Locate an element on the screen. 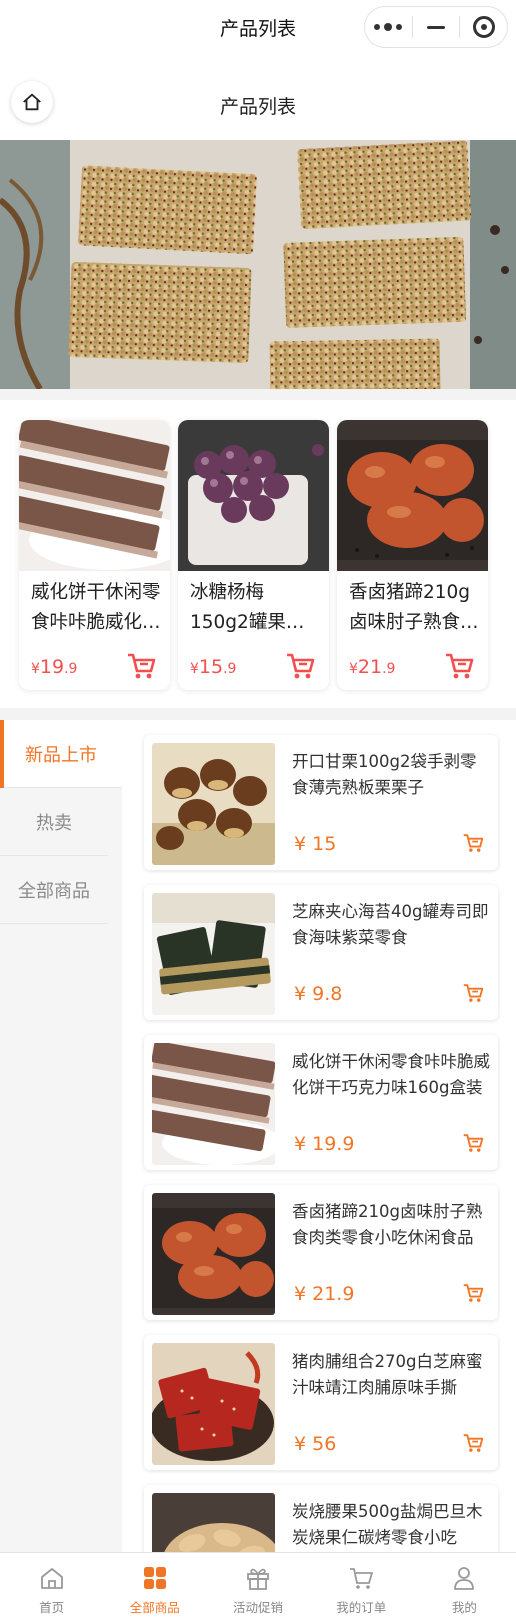  close-button is located at coordinates (483, 27).